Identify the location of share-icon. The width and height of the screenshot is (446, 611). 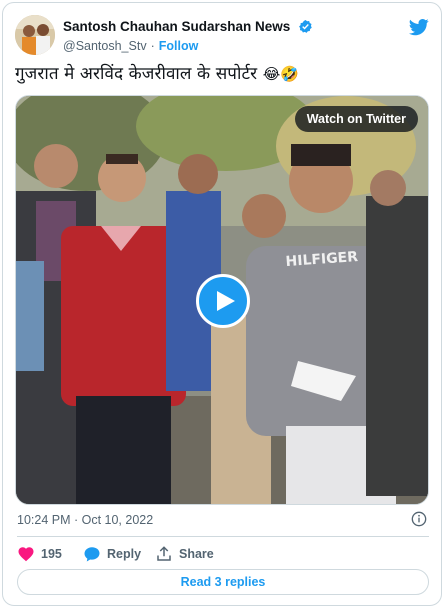
(164, 553).